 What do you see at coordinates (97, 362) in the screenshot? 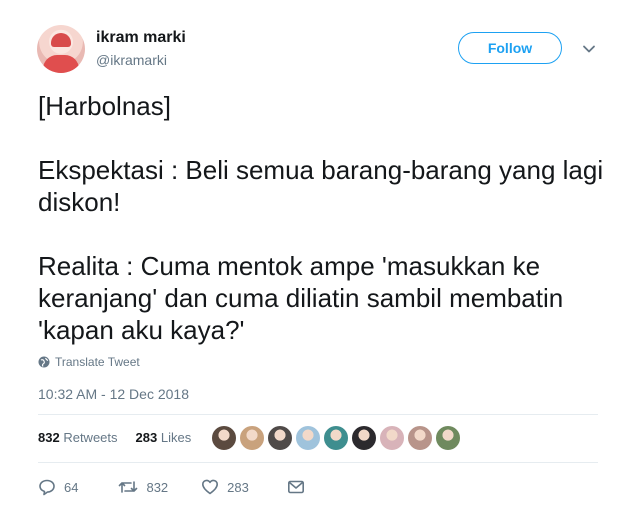
I see `translate-label: Translate Tweet` at bounding box center [97, 362].